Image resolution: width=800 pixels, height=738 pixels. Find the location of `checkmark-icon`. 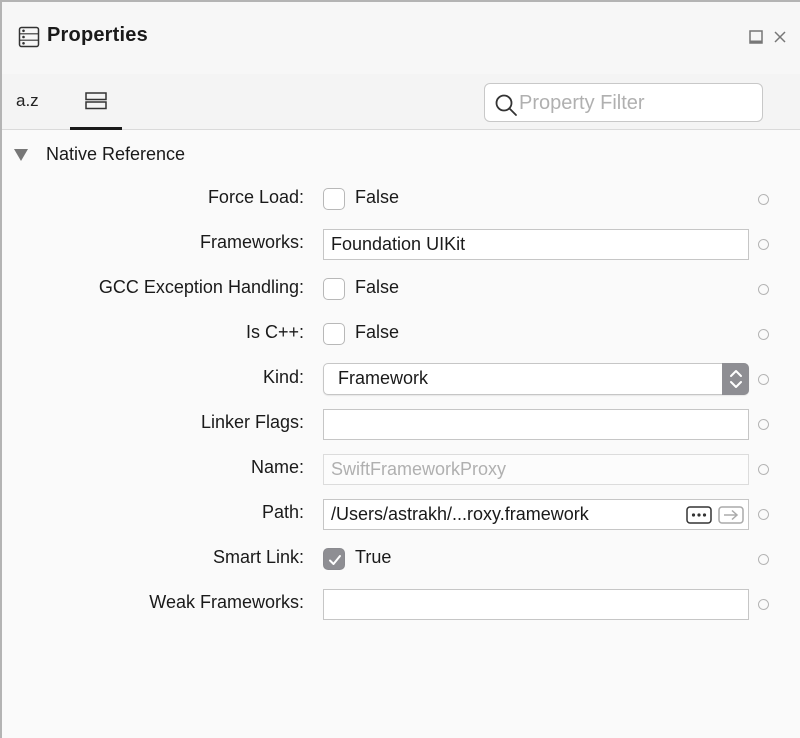

checkmark-icon is located at coordinates (335, 560).